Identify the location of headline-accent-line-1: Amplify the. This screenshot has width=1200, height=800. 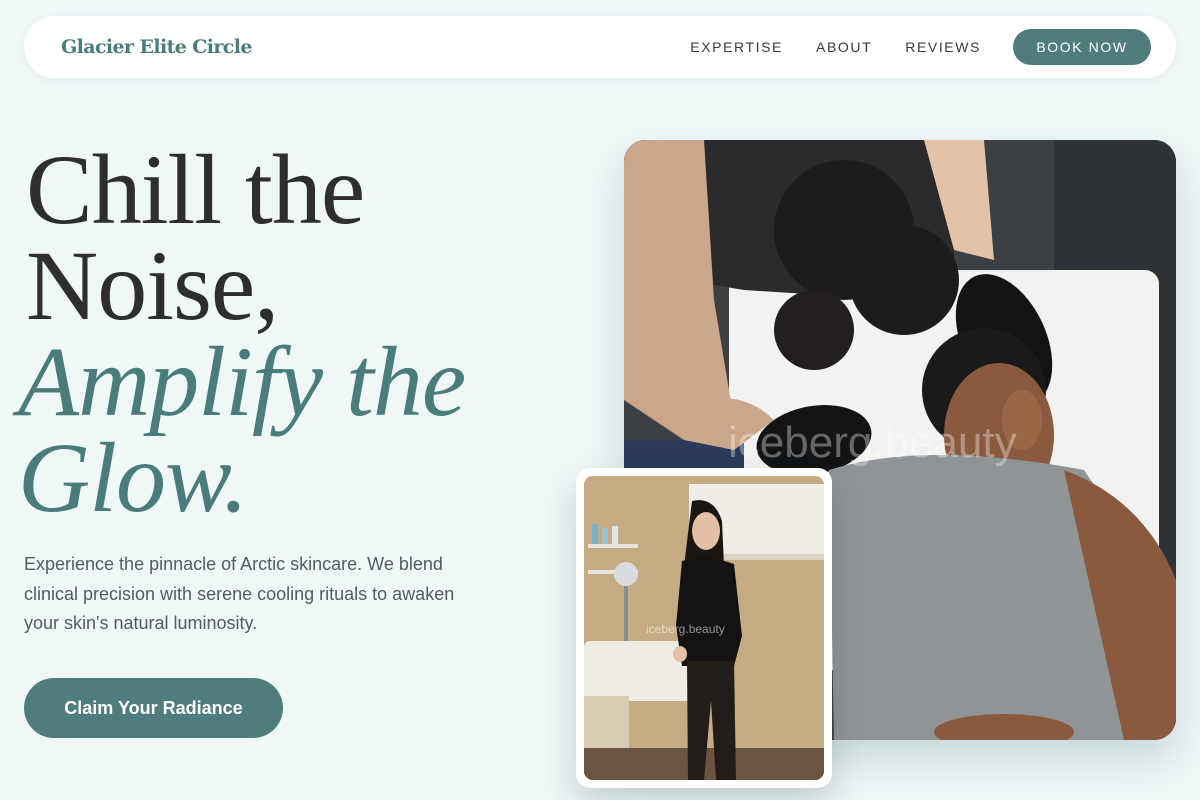
(242, 381).